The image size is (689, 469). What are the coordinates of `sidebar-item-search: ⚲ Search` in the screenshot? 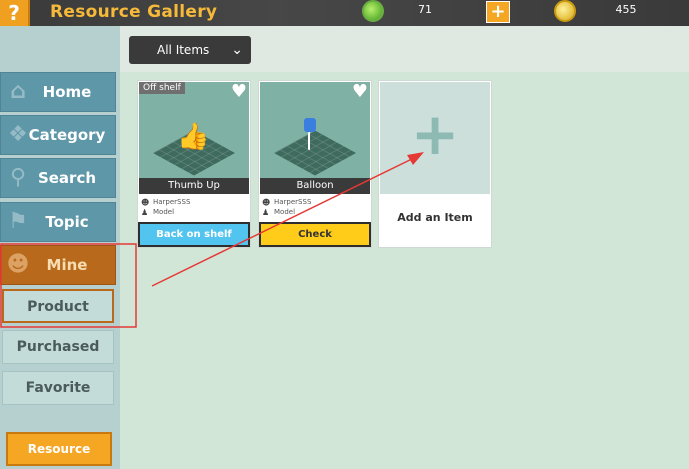 It's located at (58, 178).